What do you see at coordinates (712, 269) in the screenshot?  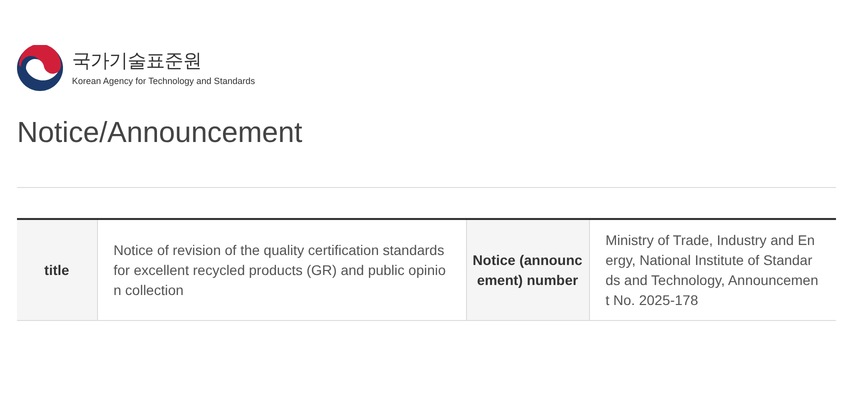 I see `table-cell: Ministry of Trade, Industry and Energy, National Institute of Standards and Technology, Announcement No. 2025-178` at bounding box center [712, 269].